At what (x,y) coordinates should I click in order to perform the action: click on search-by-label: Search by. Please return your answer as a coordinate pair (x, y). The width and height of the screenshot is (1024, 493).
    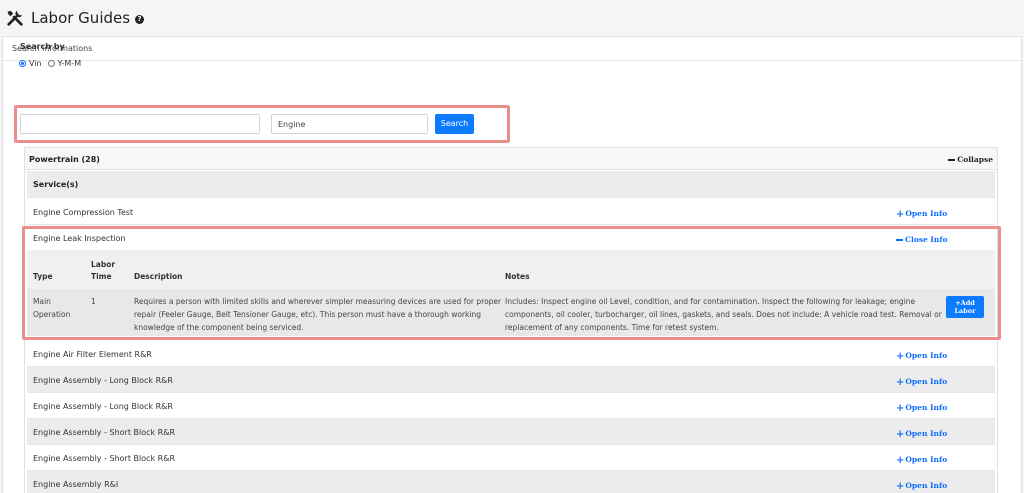
    Looking at the image, I should click on (42, 46).